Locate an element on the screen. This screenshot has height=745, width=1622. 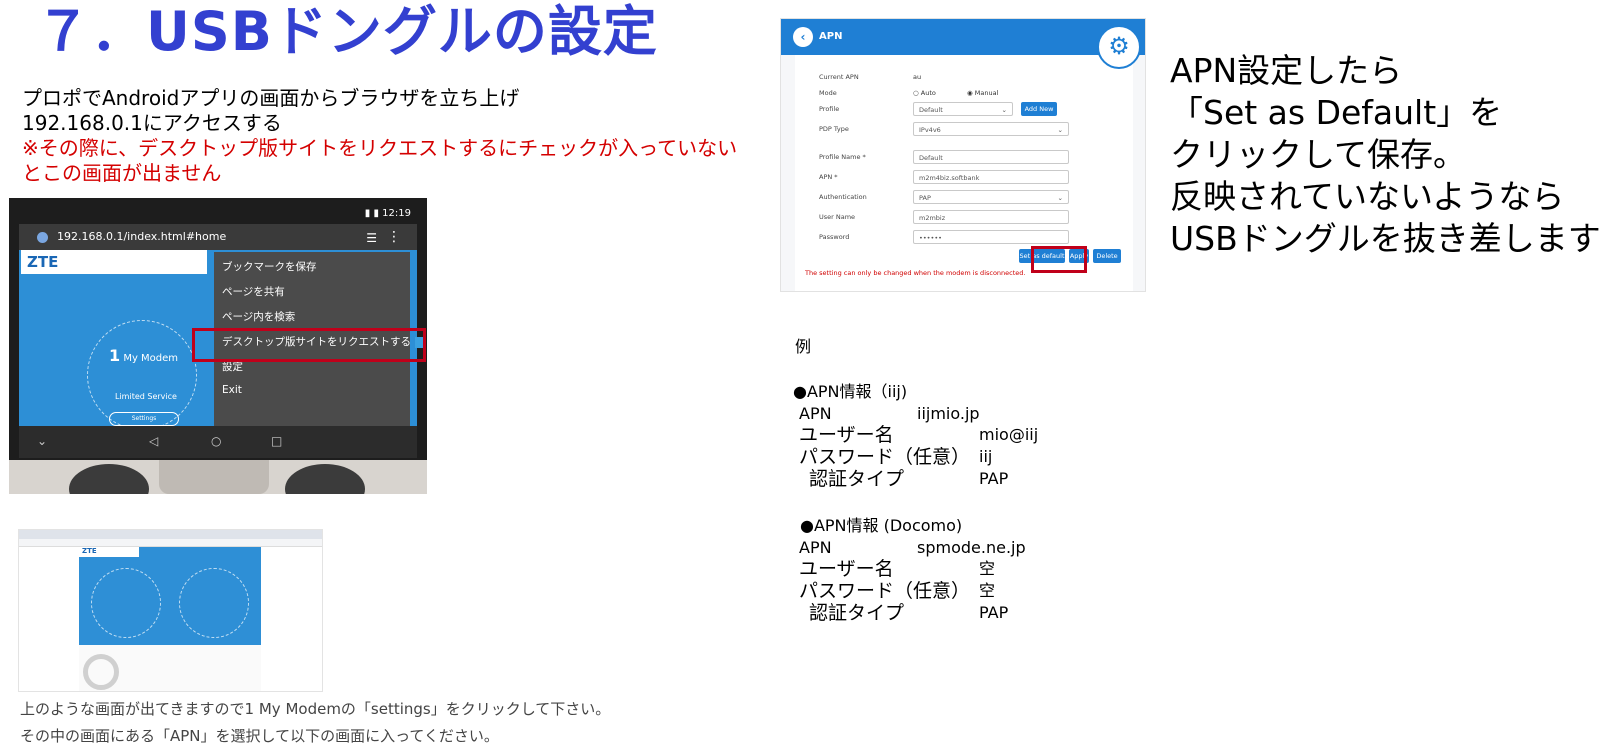
intro-line-2: 192.168.0.1にアクセスする is located at coordinates (152, 123).